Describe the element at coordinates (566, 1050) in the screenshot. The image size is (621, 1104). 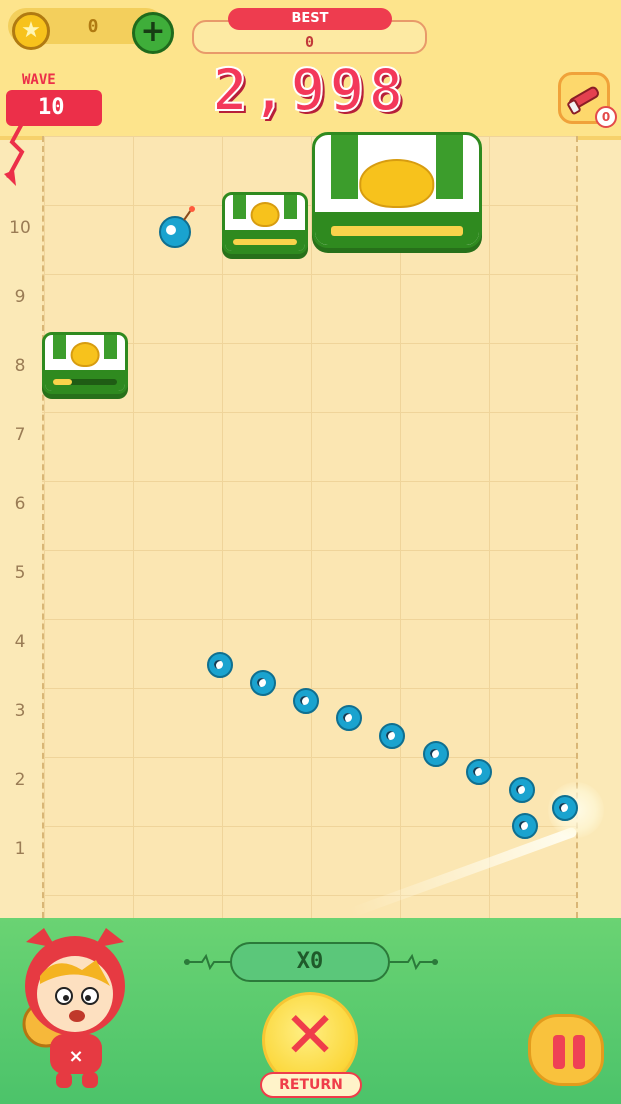
I see `pause-button` at that location.